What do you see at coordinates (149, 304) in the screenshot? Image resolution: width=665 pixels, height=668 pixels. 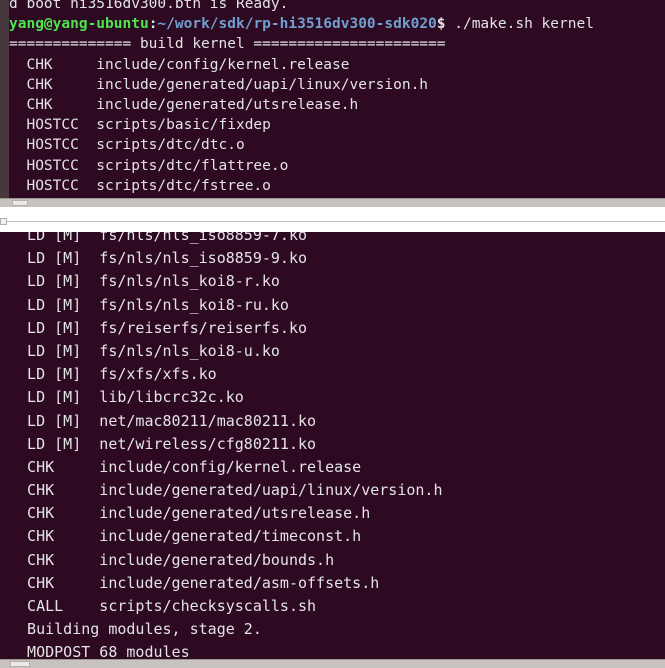 I see `terminal-line: LD [M] fs/nls/nls_koi8-ru.ko` at bounding box center [149, 304].